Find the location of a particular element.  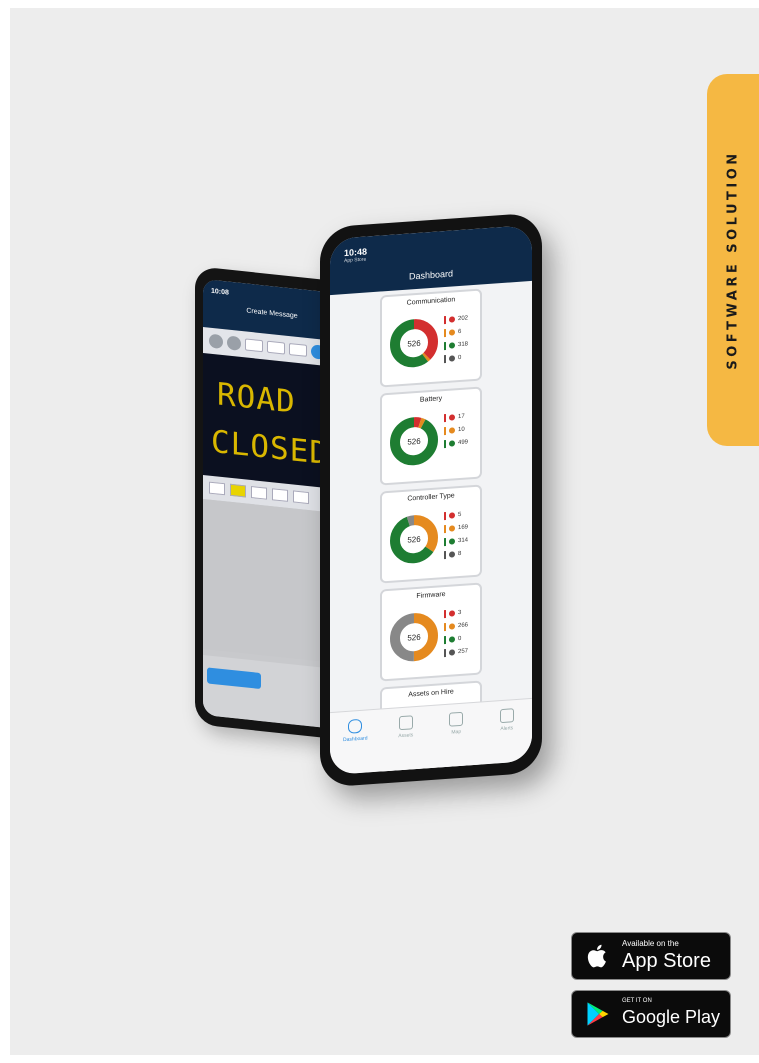

palette-swatch-yellow is located at coordinates (238, 490).